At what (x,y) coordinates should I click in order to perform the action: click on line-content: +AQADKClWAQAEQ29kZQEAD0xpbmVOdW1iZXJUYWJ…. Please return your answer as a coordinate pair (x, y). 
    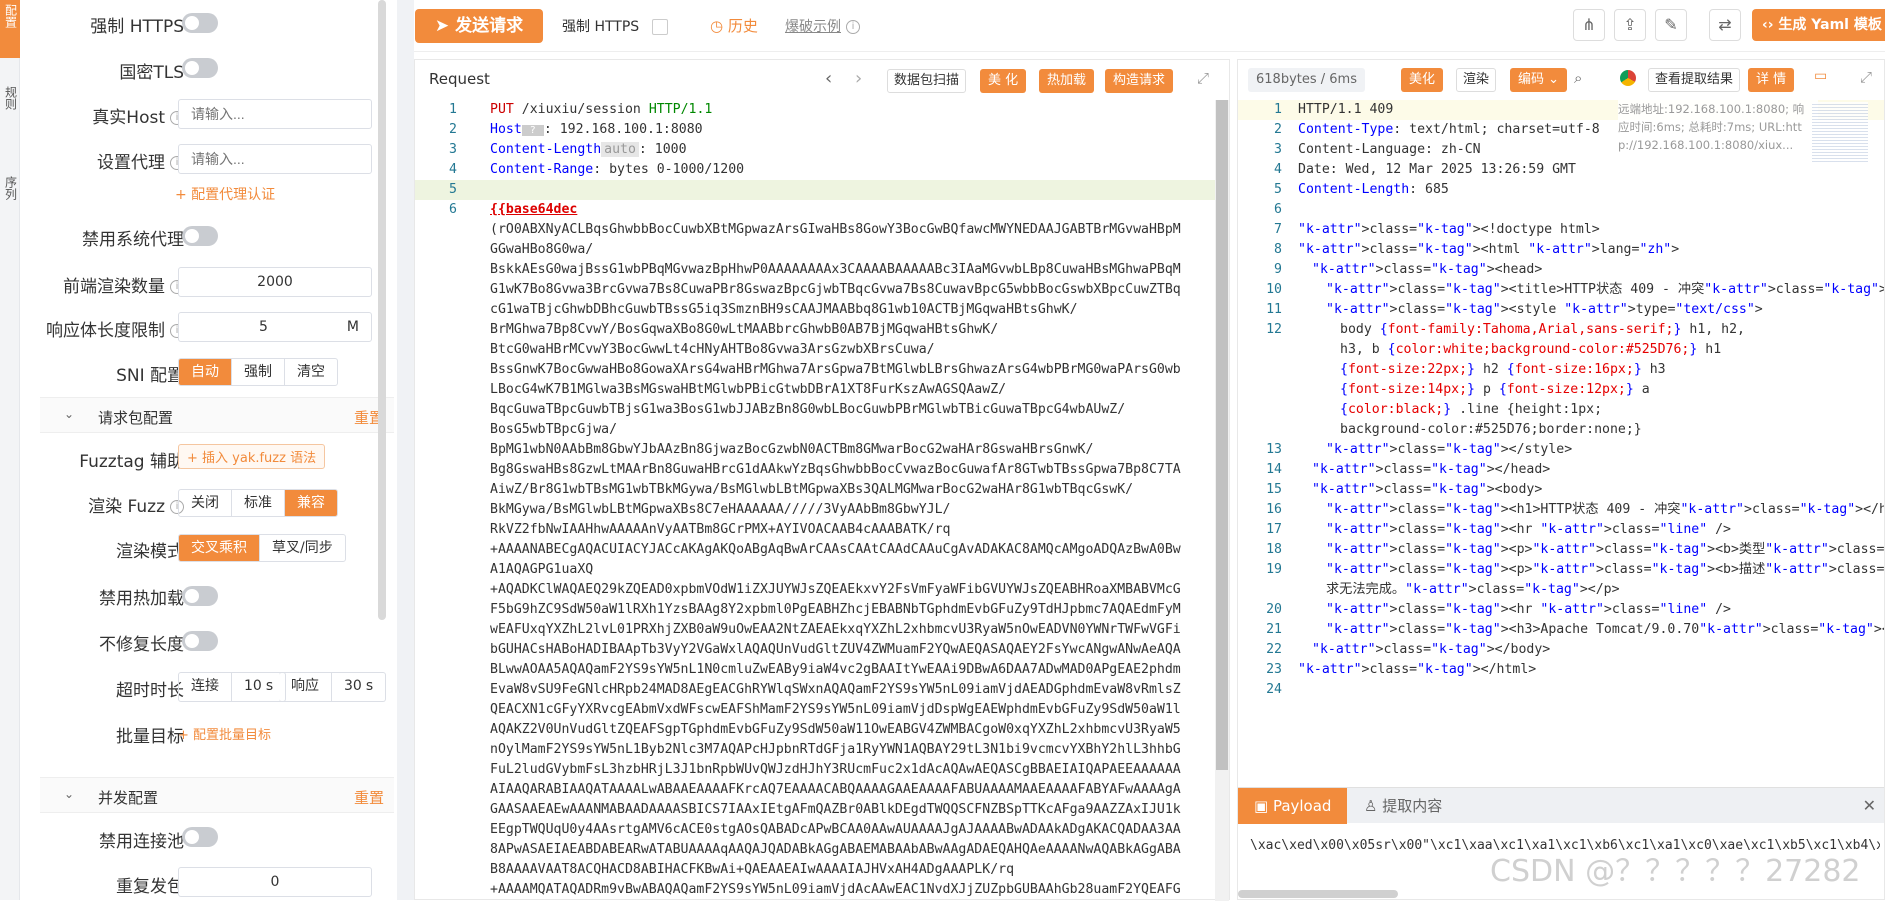
    Looking at the image, I should click on (835, 589).